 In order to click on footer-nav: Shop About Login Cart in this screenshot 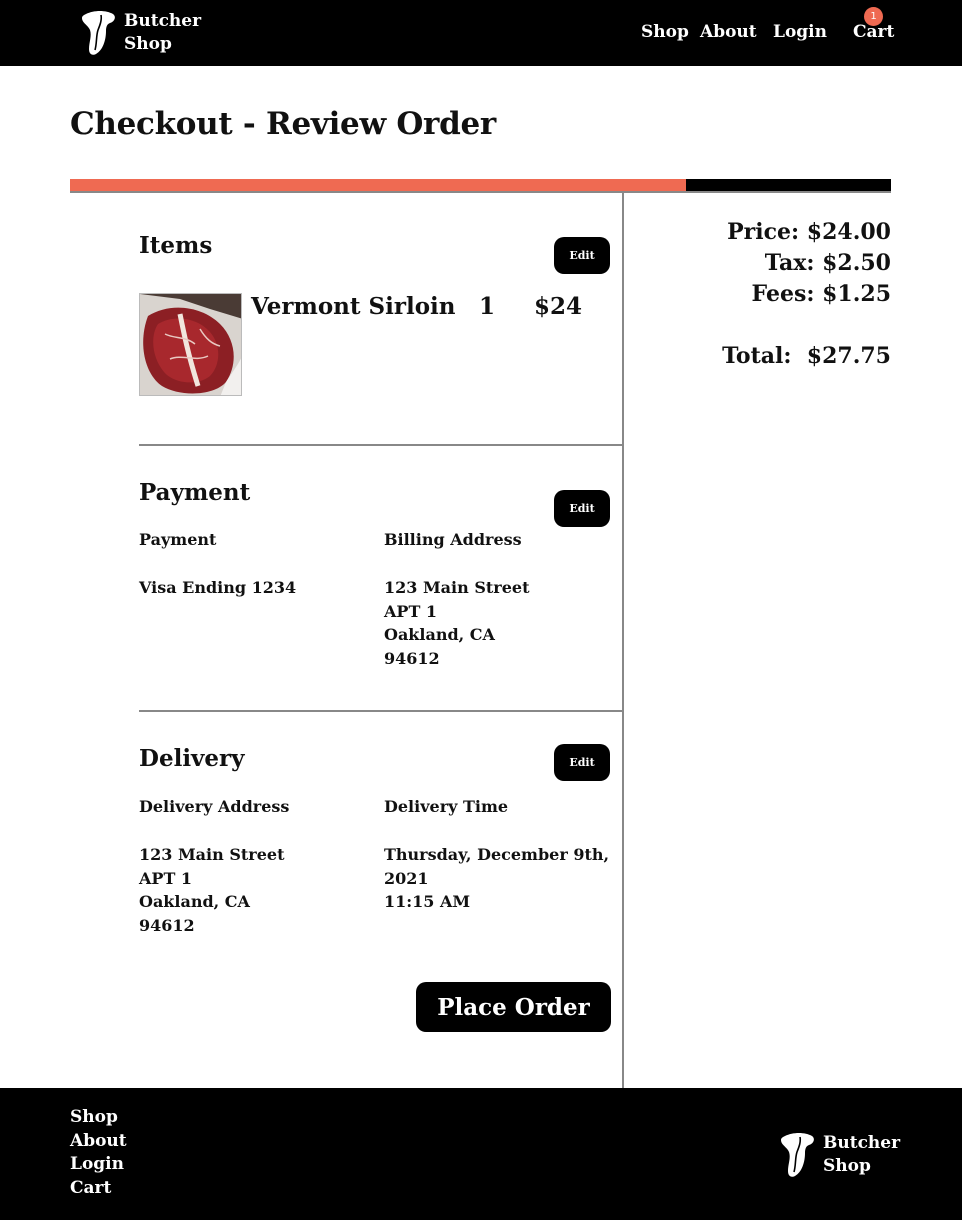, I will do `click(98, 1153)`.